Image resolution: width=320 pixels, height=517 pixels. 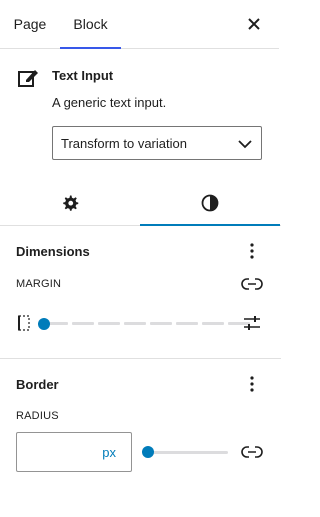 I want to click on box-side-icon, so click(x=24, y=323).